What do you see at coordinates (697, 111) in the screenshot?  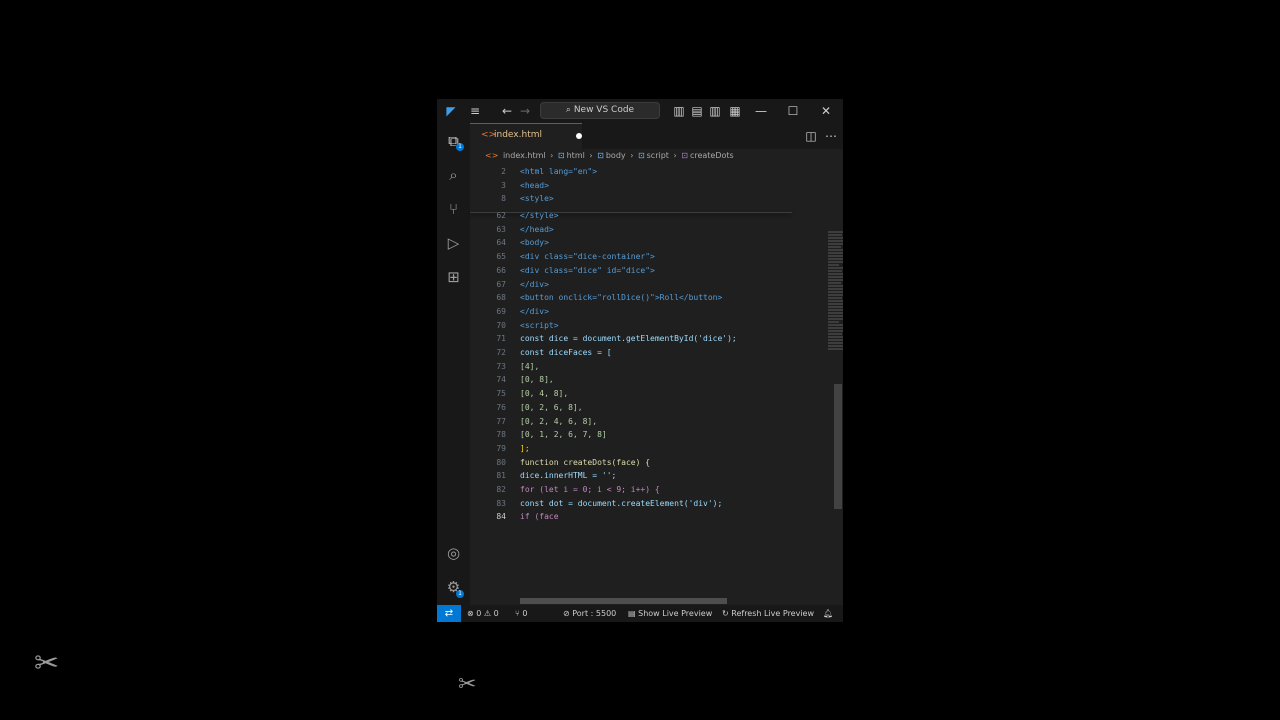 I see `toggle-panel-icon: ▤` at bounding box center [697, 111].